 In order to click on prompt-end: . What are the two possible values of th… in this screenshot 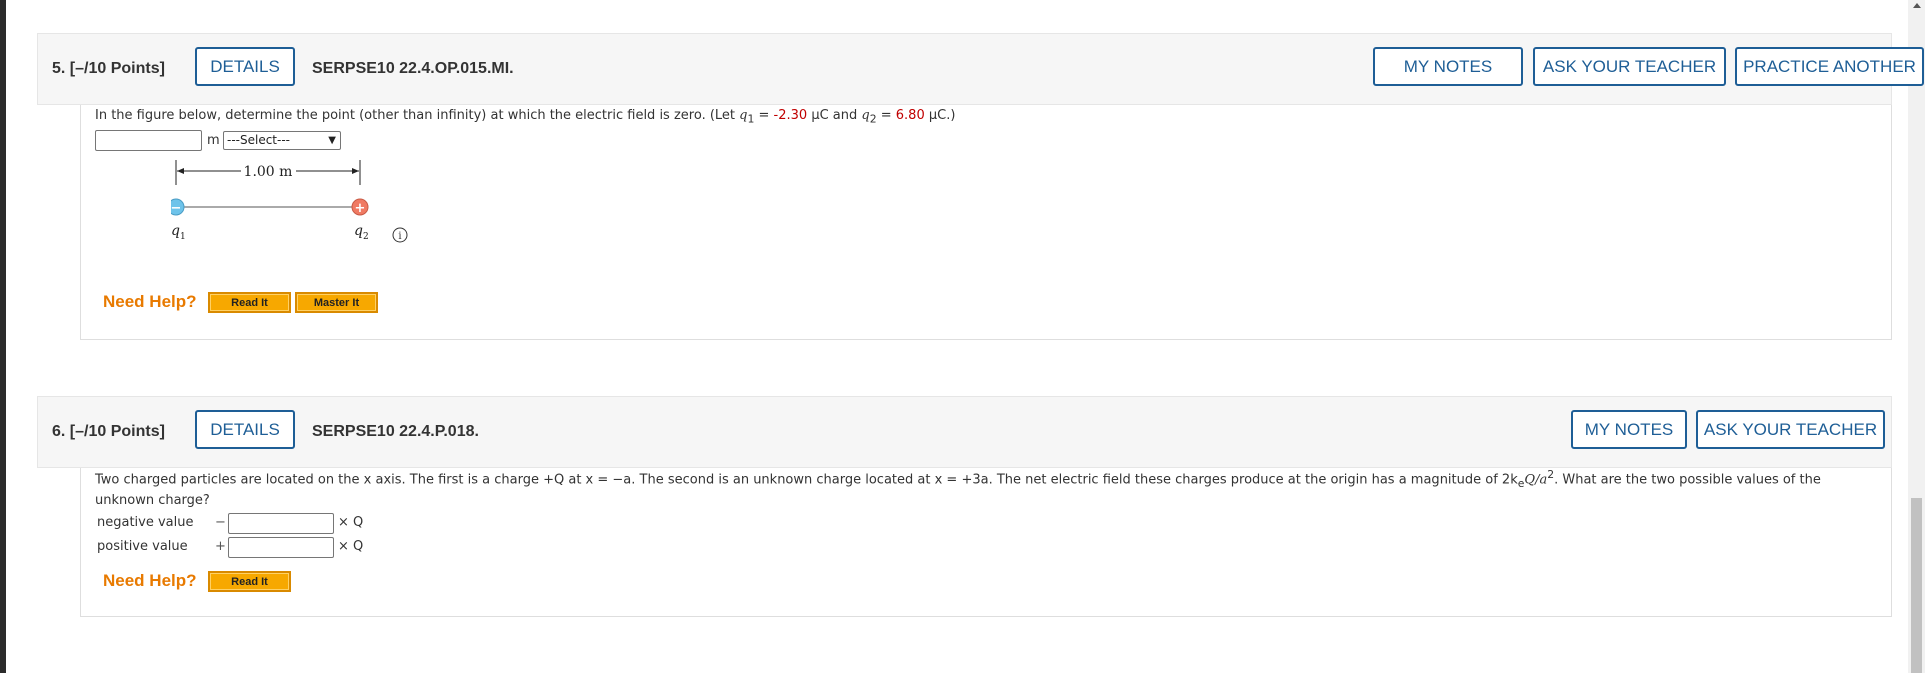, I will do `click(1687, 480)`.